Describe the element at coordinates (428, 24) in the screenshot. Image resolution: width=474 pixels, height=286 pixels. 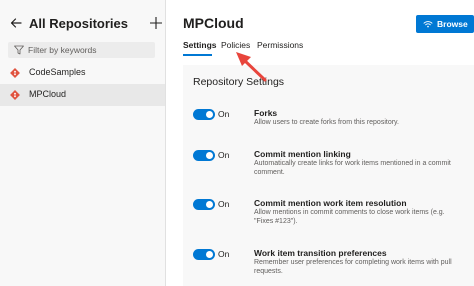
I see `wifi-icon` at that location.